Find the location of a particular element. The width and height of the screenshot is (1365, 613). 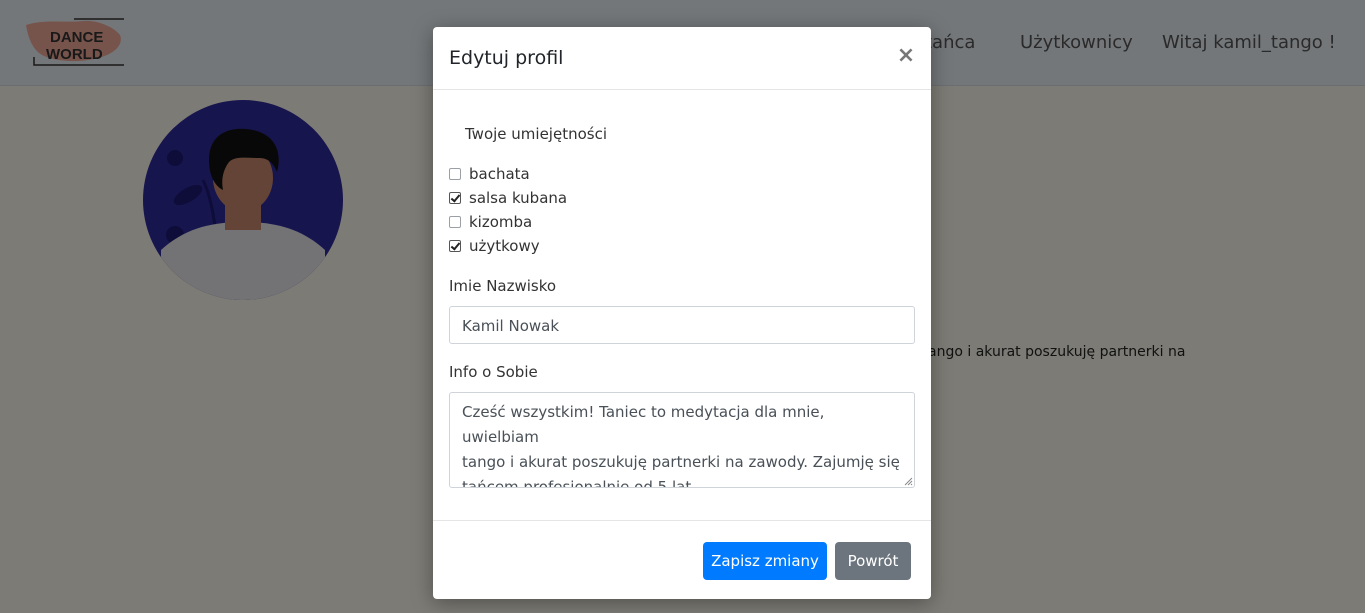

skill-option-bachata: bachata is located at coordinates (489, 174).